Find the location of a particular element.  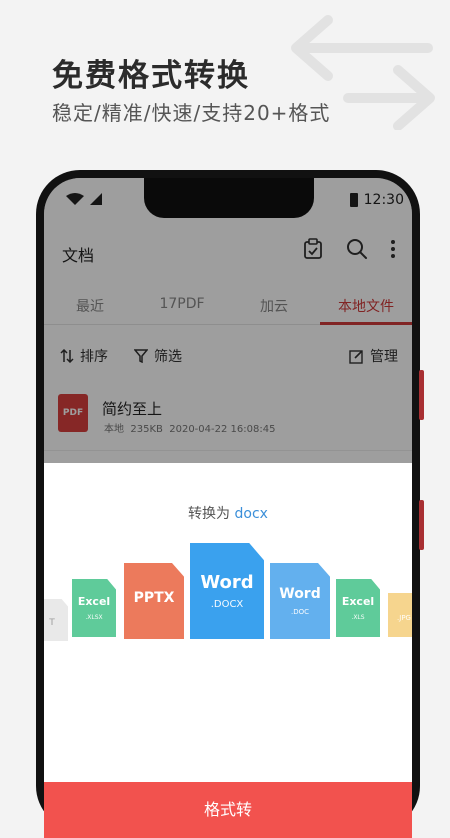

convert-target-label: 转换为 docx is located at coordinates (228, 513).